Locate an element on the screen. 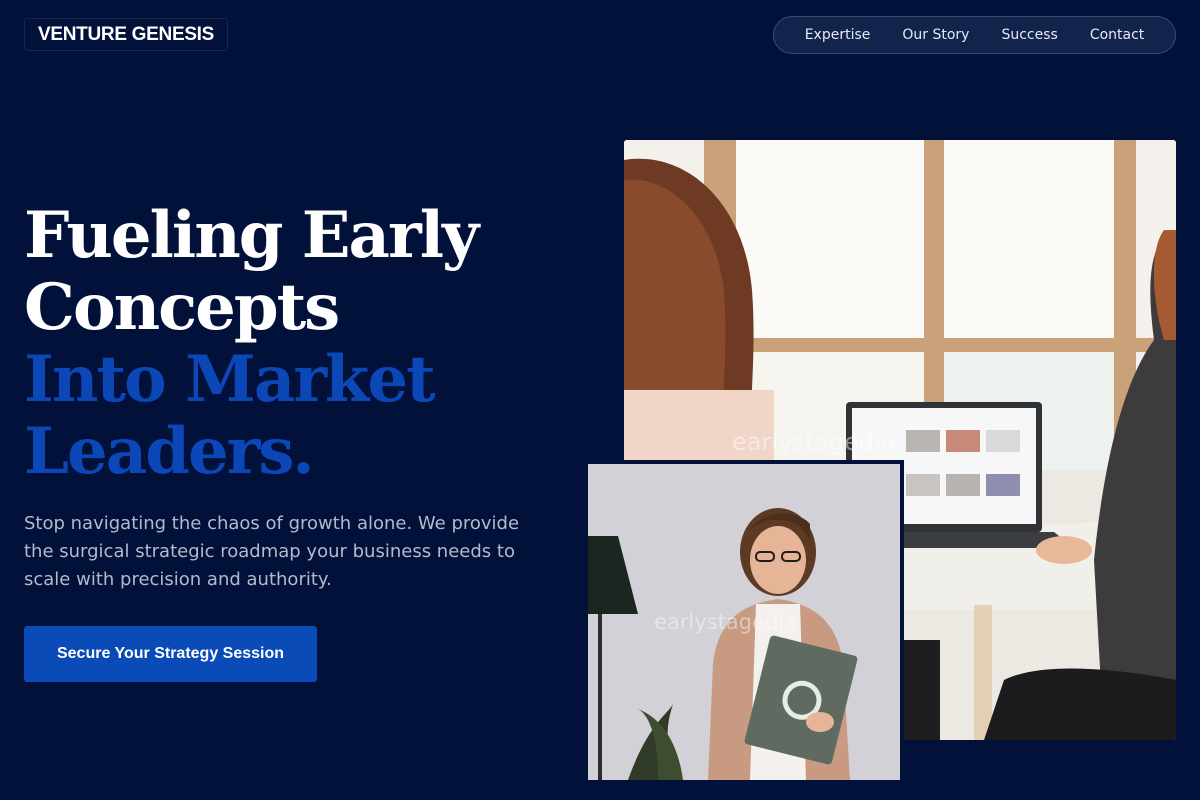 Image resolution: width=1200 pixels, height=800 pixels. headline-line-3: Into Market is located at coordinates (230, 379).